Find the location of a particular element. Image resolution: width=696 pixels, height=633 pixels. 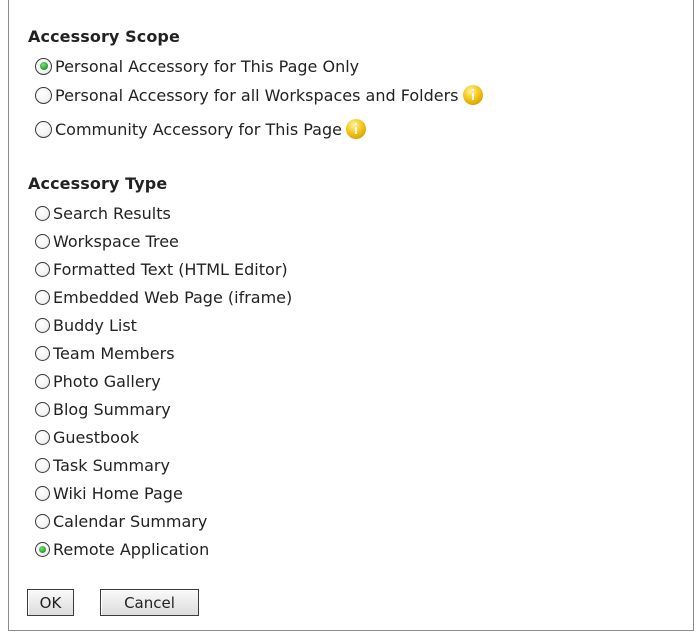

radio-type-guestbook is located at coordinates (42, 437).